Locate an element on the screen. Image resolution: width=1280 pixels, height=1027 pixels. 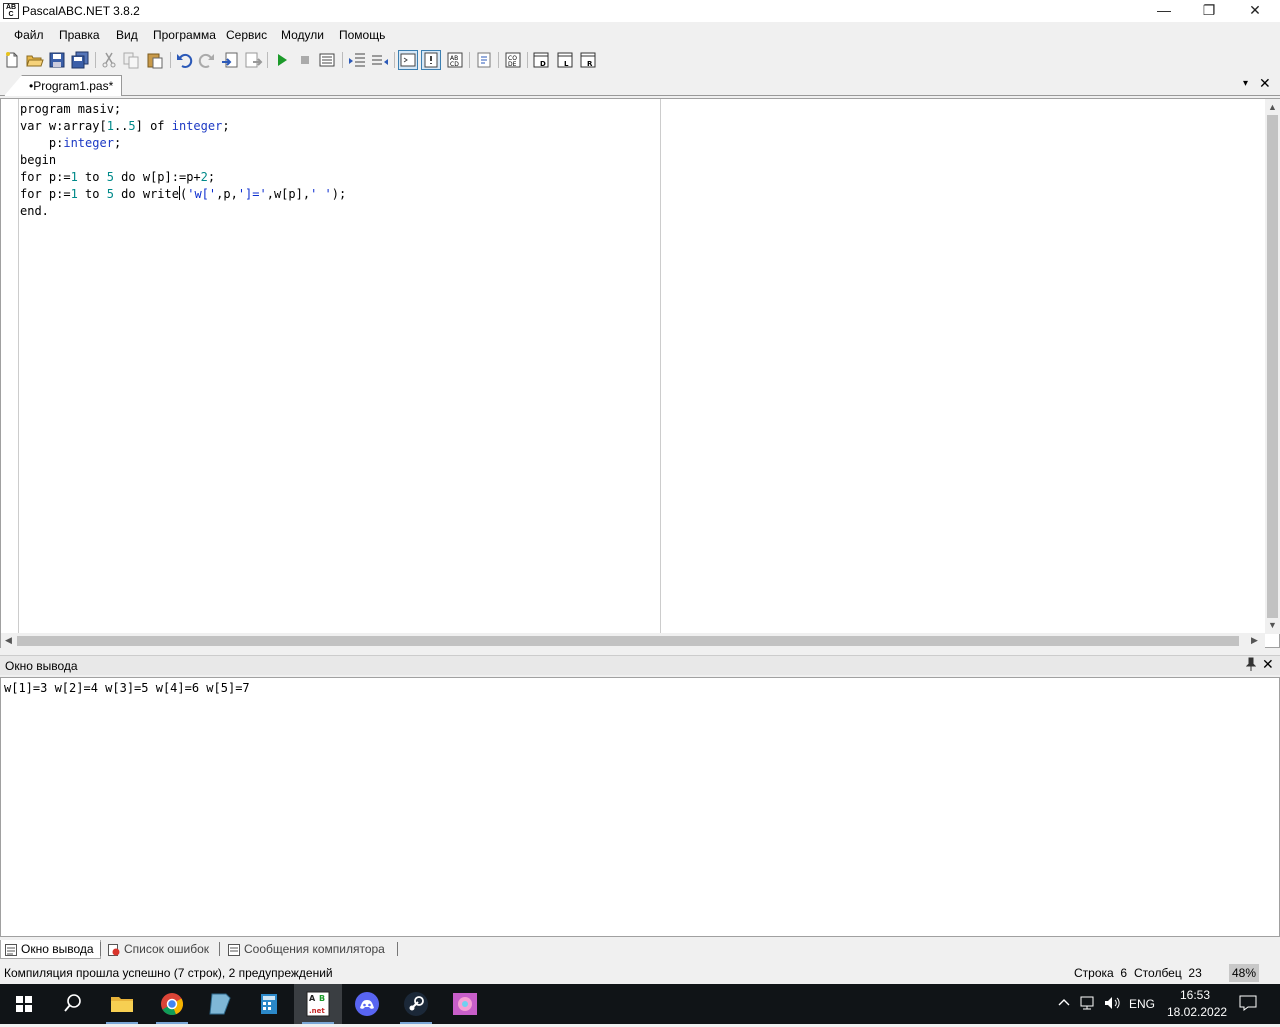
menu-edit: Правка is located at coordinates (79, 35).